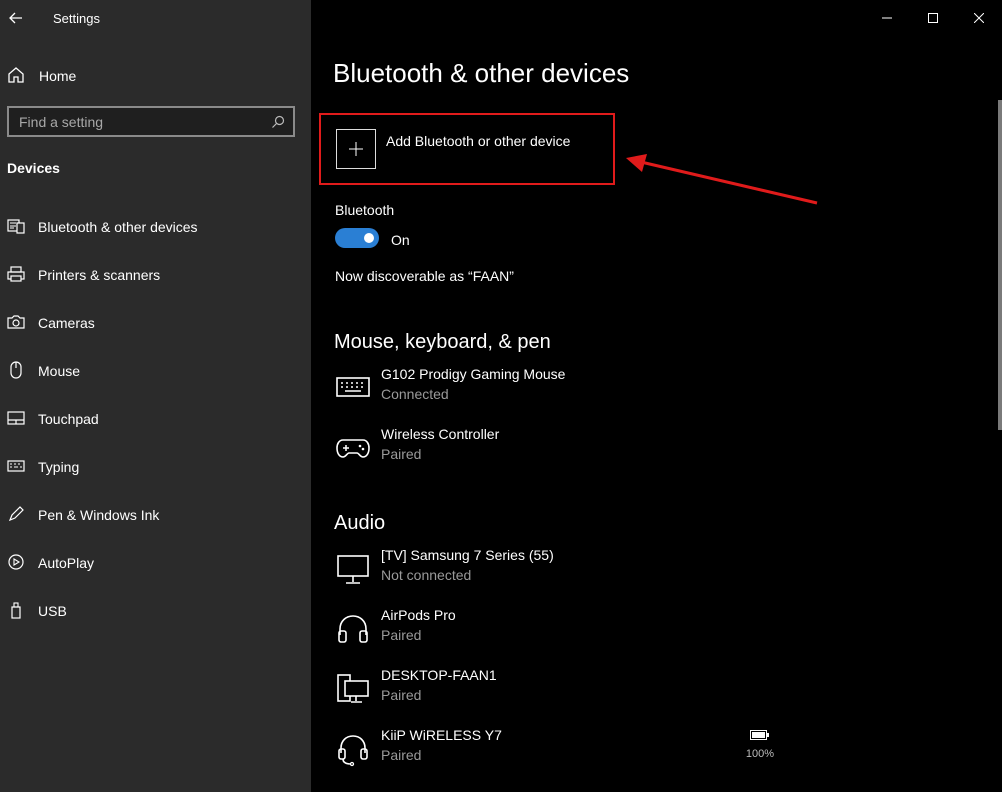  Describe the element at coordinates (68, 419) in the screenshot. I see `sidebar-item-label: Touchpad` at that location.